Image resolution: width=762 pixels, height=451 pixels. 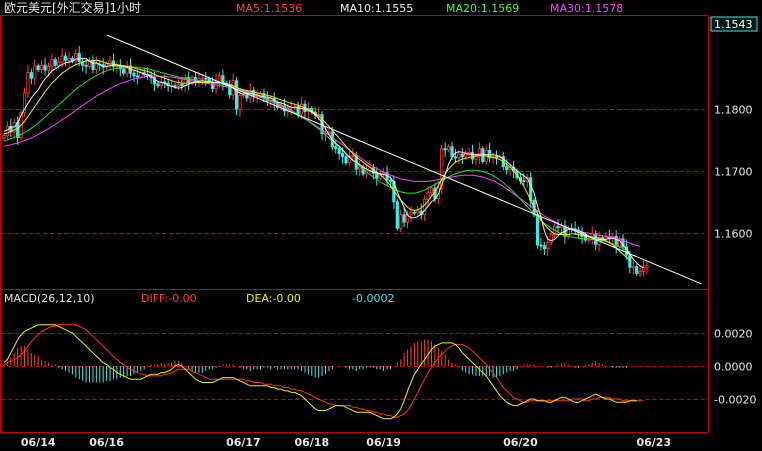 What do you see at coordinates (733, 234) in the screenshot?
I see `price-tick-label: 1.1600` at bounding box center [733, 234].